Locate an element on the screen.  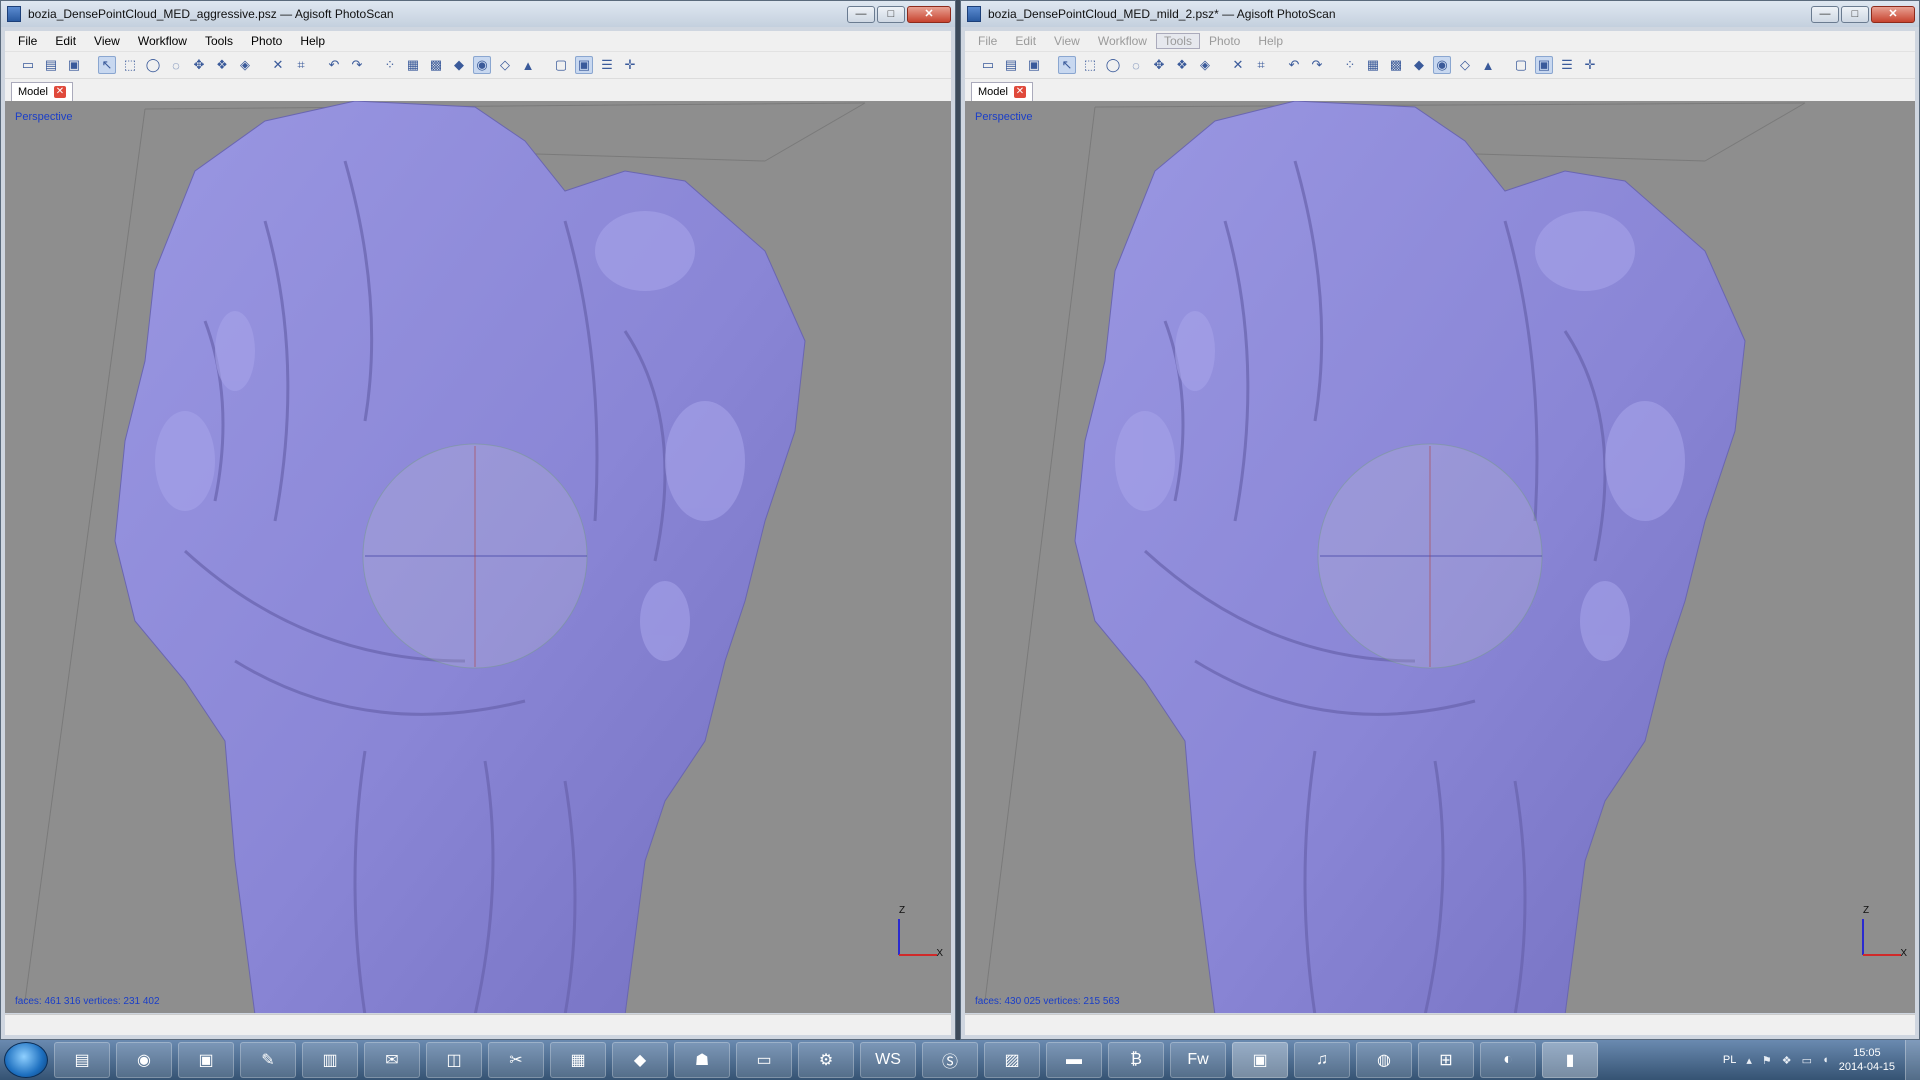
network-tray-icon: ▭ is located at coordinates (1807, 1060).